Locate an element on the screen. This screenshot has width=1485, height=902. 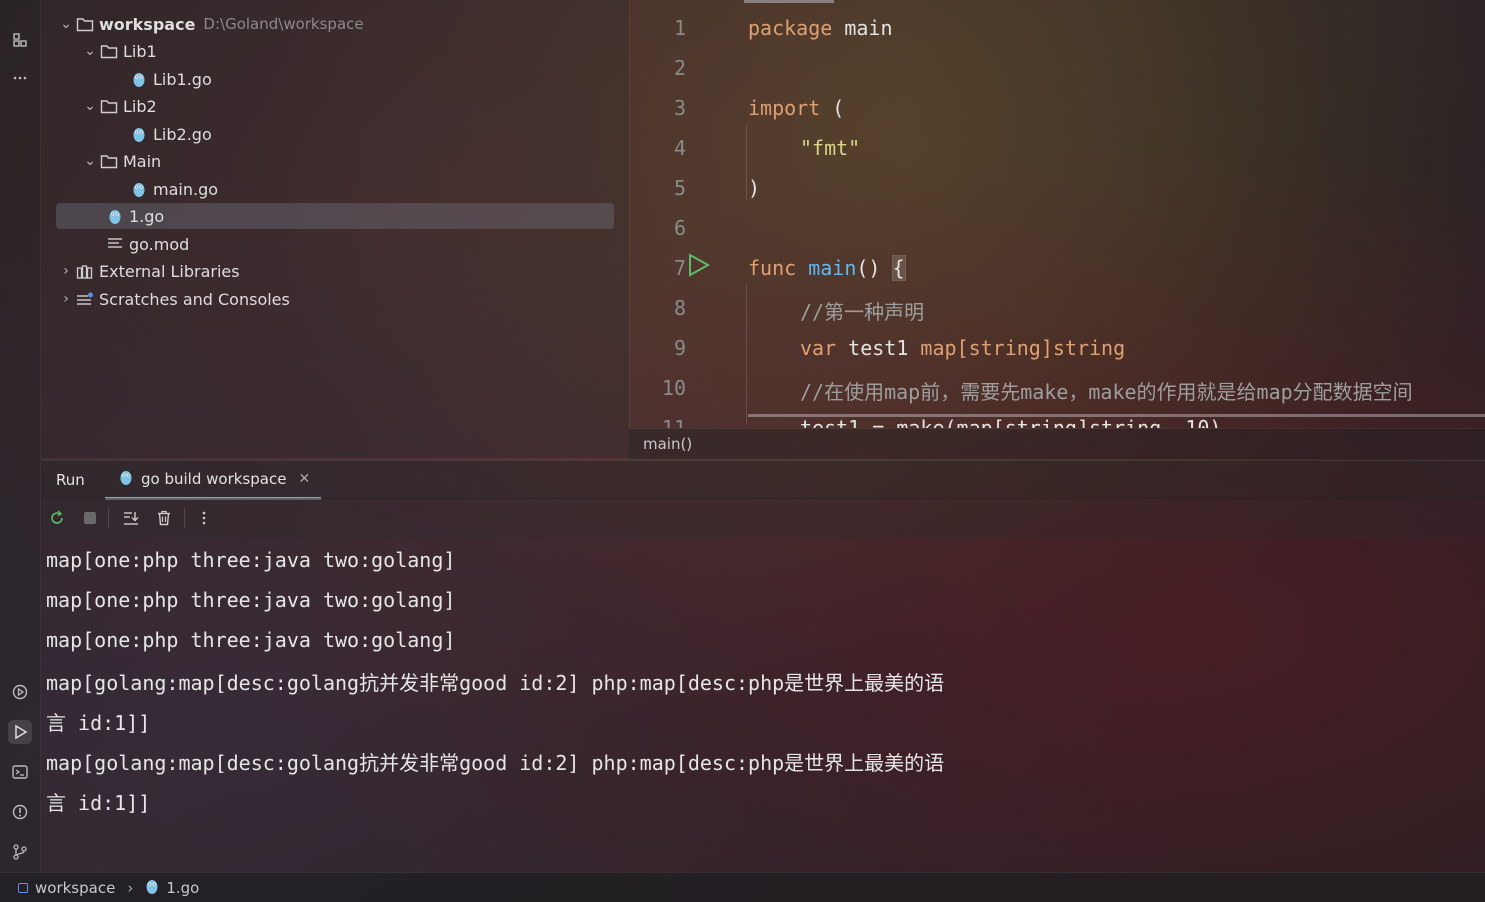
line-number: 2 is located at coordinates (679, 68).